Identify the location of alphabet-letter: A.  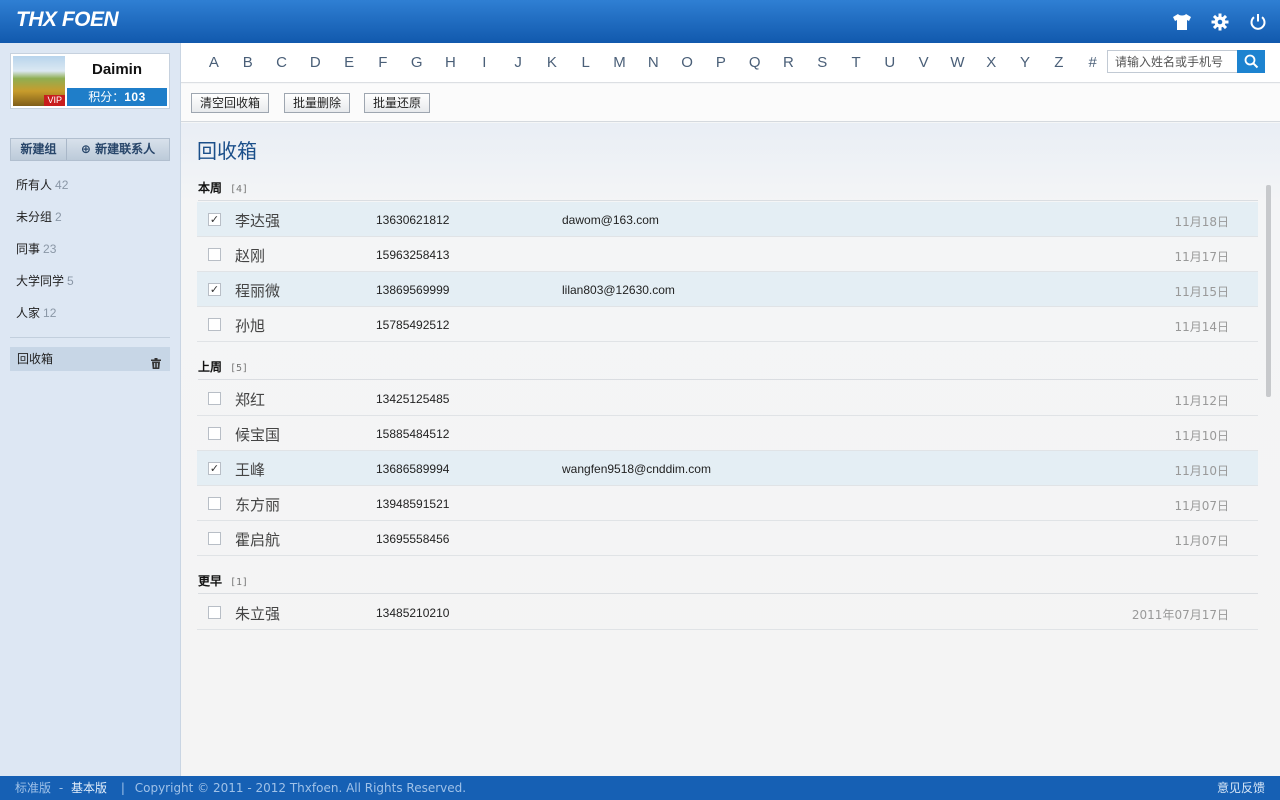
(214, 63).